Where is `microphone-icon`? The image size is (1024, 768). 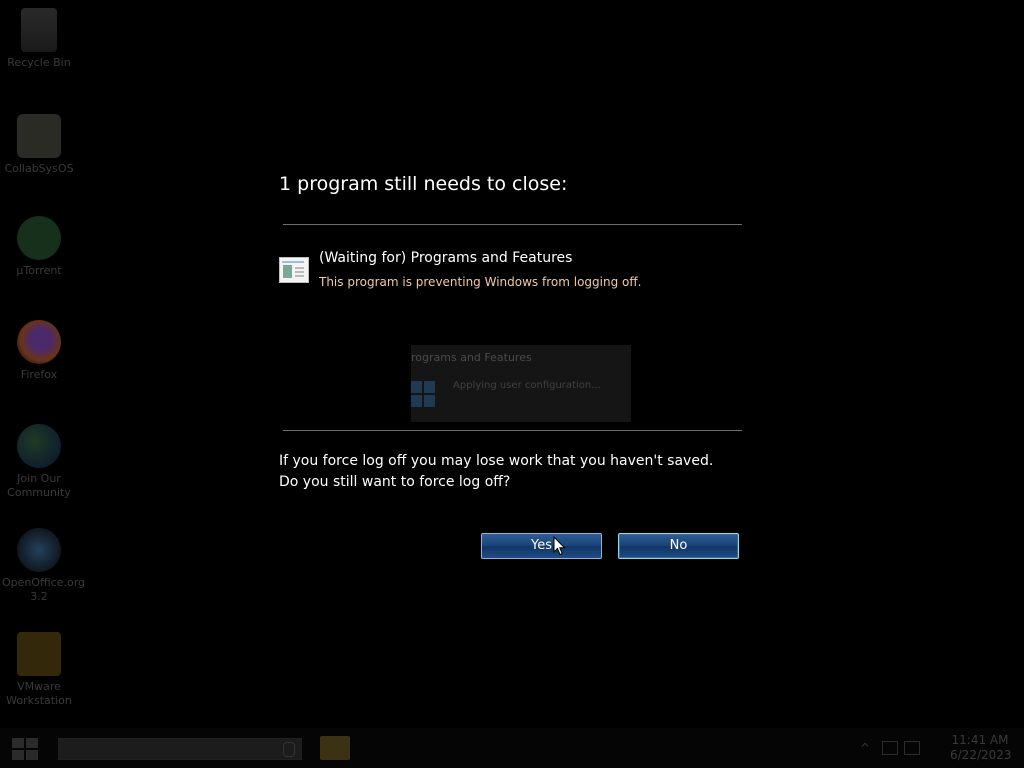 microphone-icon is located at coordinates (289, 749).